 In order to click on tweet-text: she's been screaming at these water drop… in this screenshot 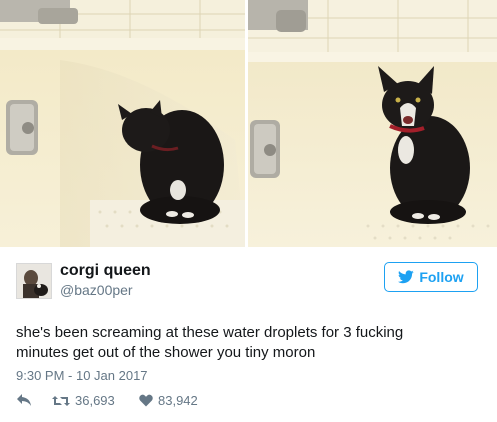, I will do `click(251, 343)`.